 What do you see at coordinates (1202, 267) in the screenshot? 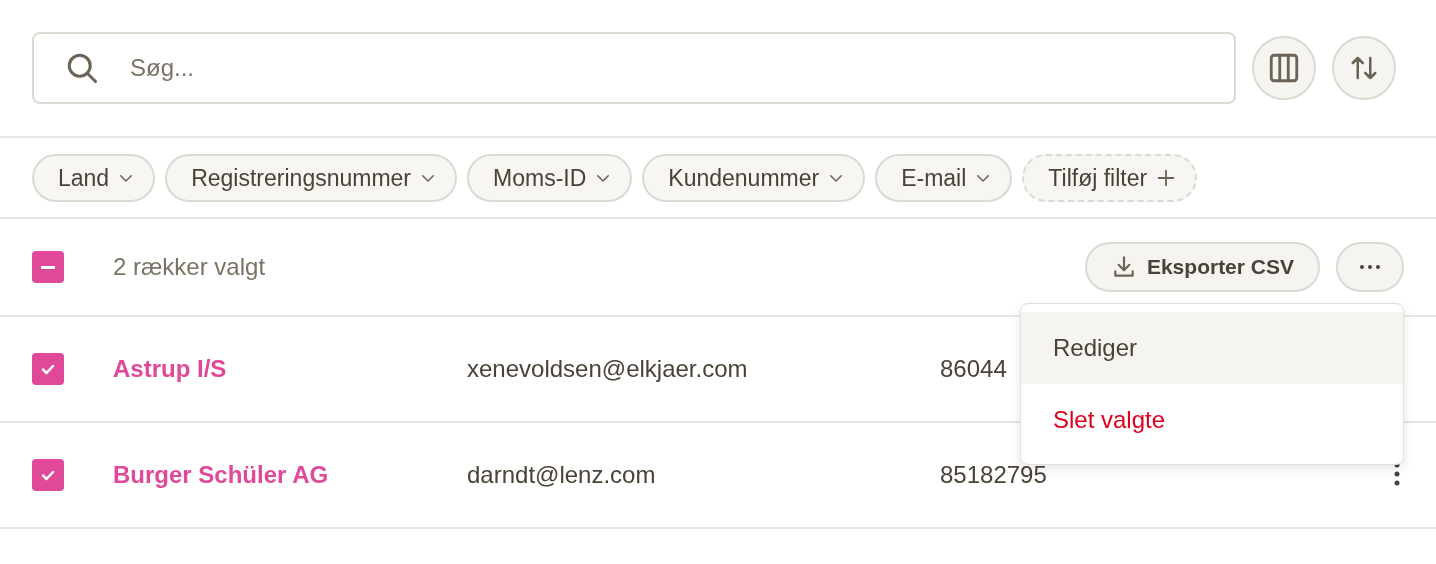
I see `export-csv-button: Eksporter CSV` at bounding box center [1202, 267].